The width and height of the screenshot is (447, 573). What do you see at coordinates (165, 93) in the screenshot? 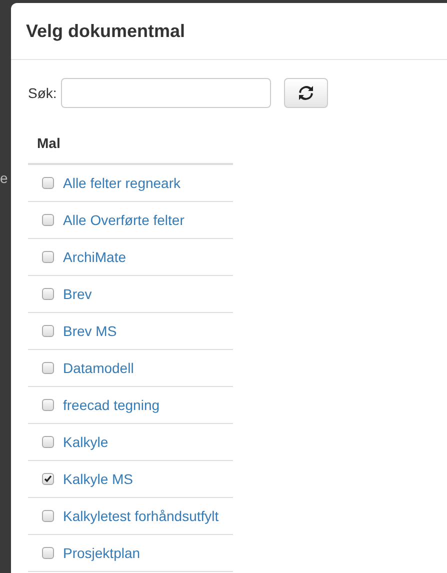
I see `search-field` at bounding box center [165, 93].